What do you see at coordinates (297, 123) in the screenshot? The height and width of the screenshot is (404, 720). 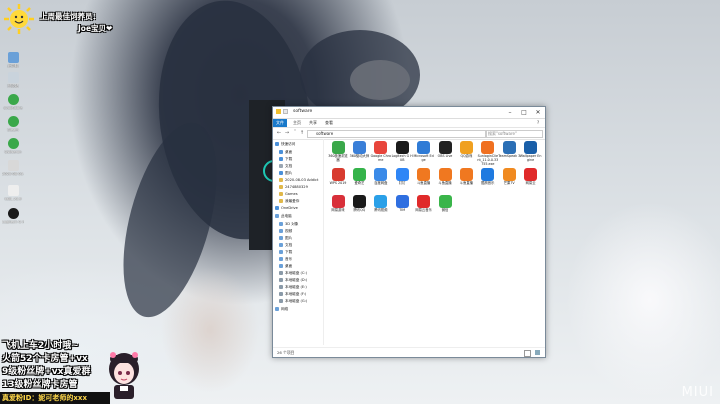 I see `tab-home: 主页` at bounding box center [297, 123].